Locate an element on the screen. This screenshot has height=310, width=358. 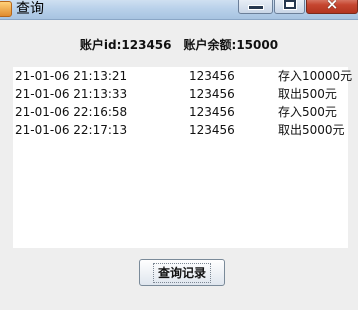
query-records-button: 查询记录 is located at coordinates (182, 272).